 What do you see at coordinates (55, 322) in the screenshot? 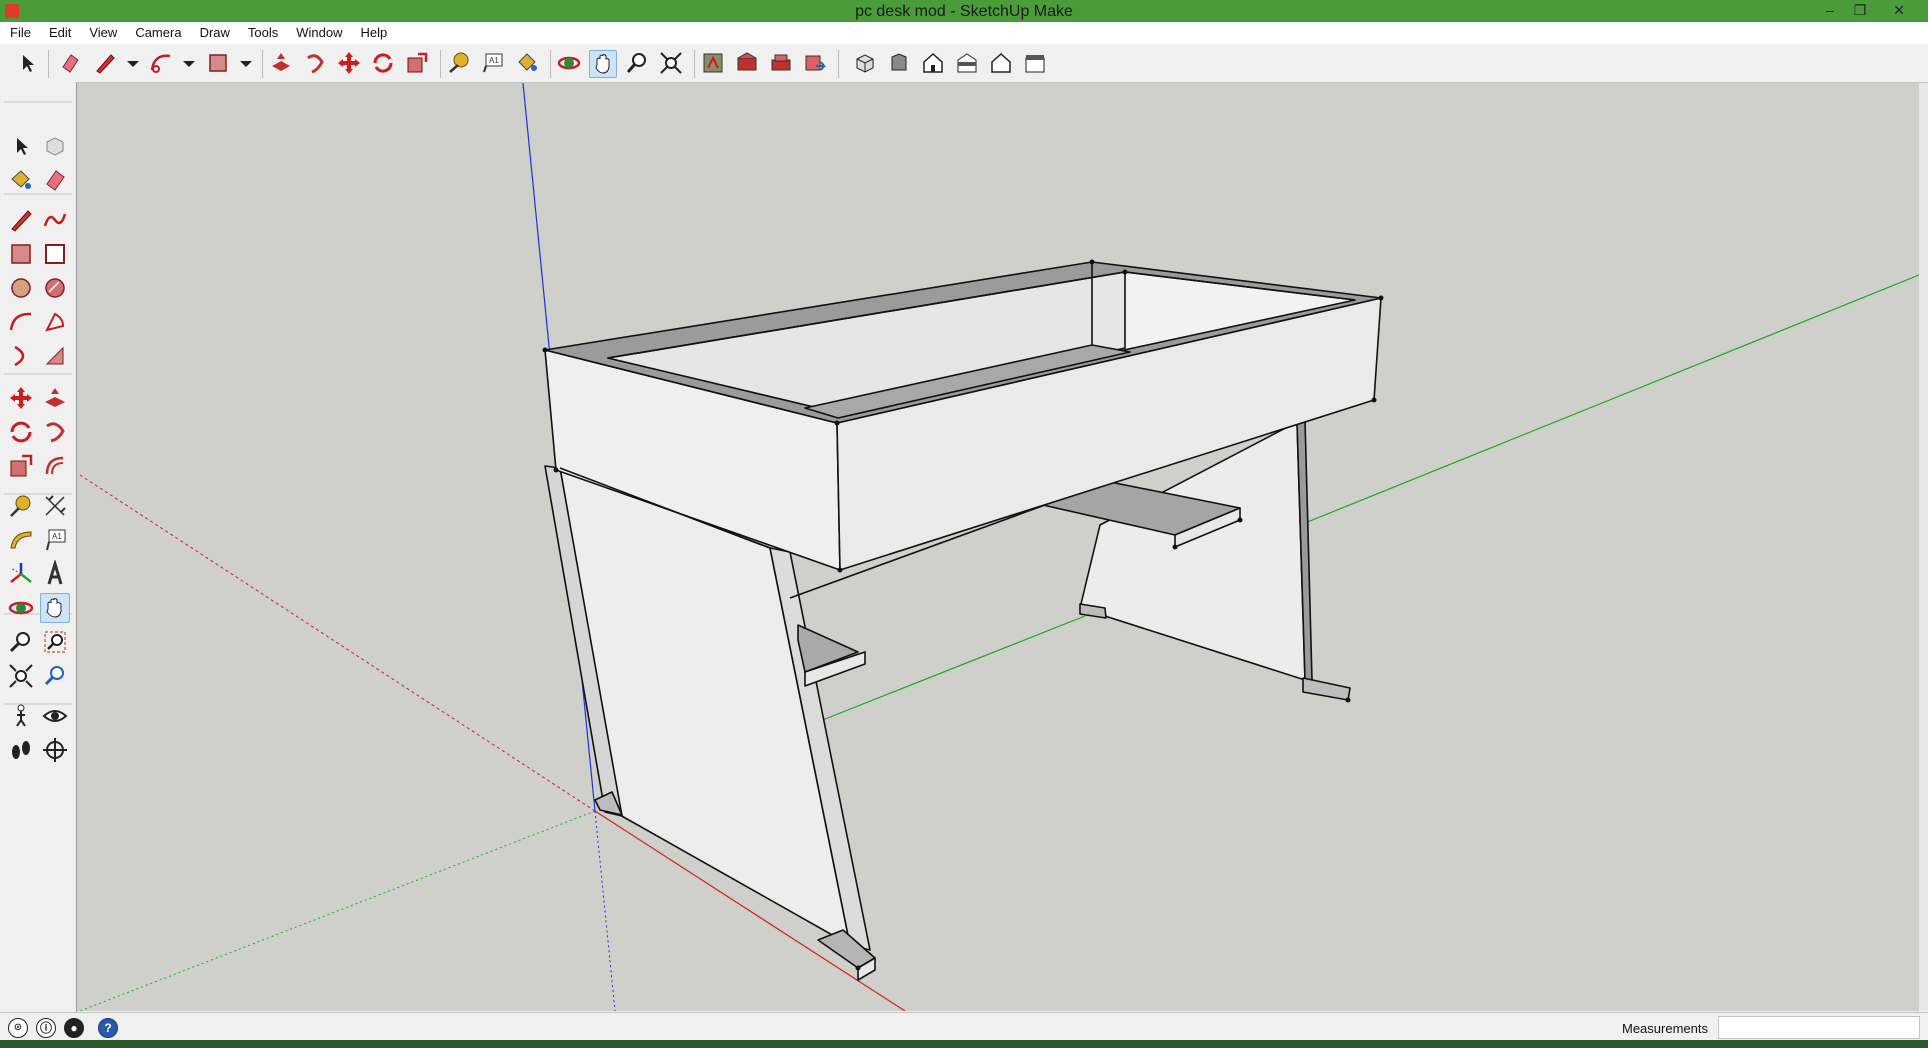
I see `pie-icon` at bounding box center [55, 322].